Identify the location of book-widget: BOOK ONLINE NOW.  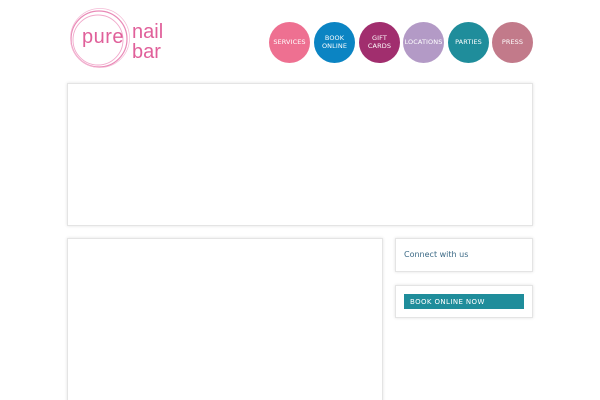
(464, 301).